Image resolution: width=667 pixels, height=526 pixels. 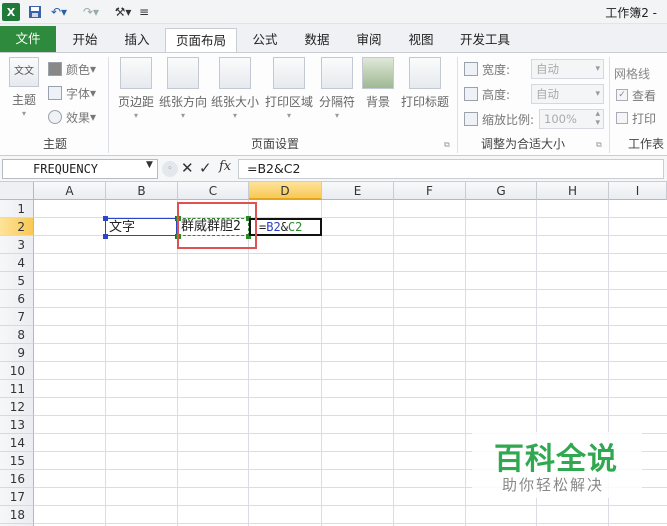 I want to click on row-header: 9, so click(x=17, y=353).